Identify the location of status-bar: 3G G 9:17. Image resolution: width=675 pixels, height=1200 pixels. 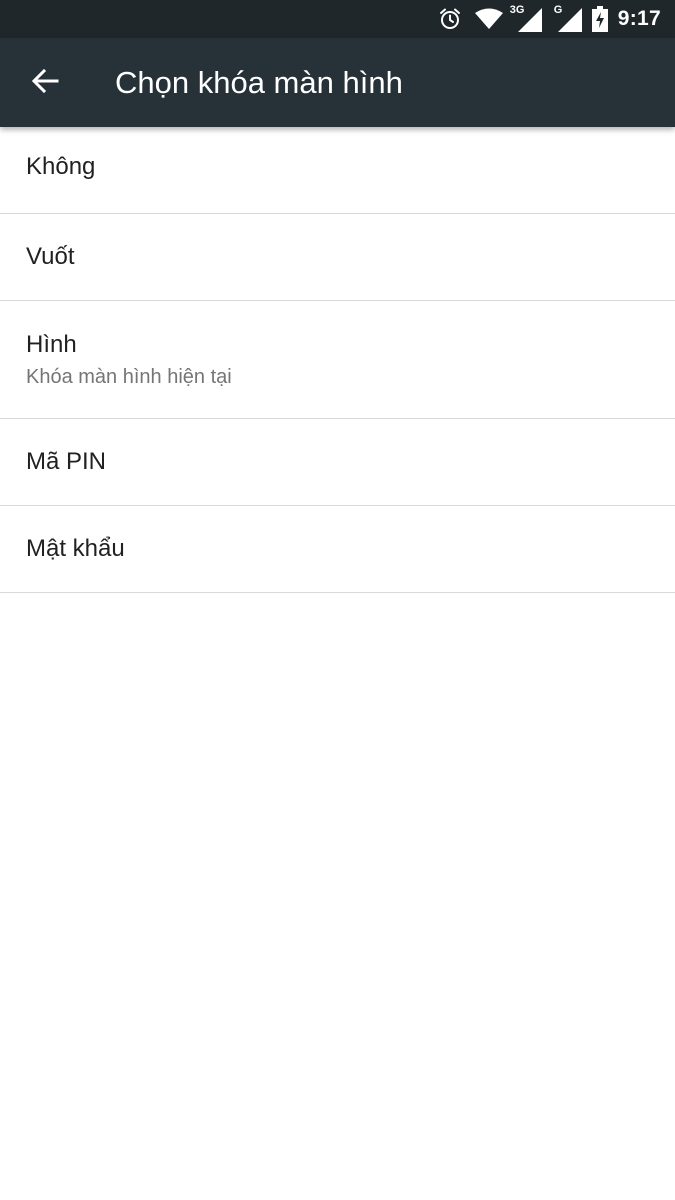
(337, 19).